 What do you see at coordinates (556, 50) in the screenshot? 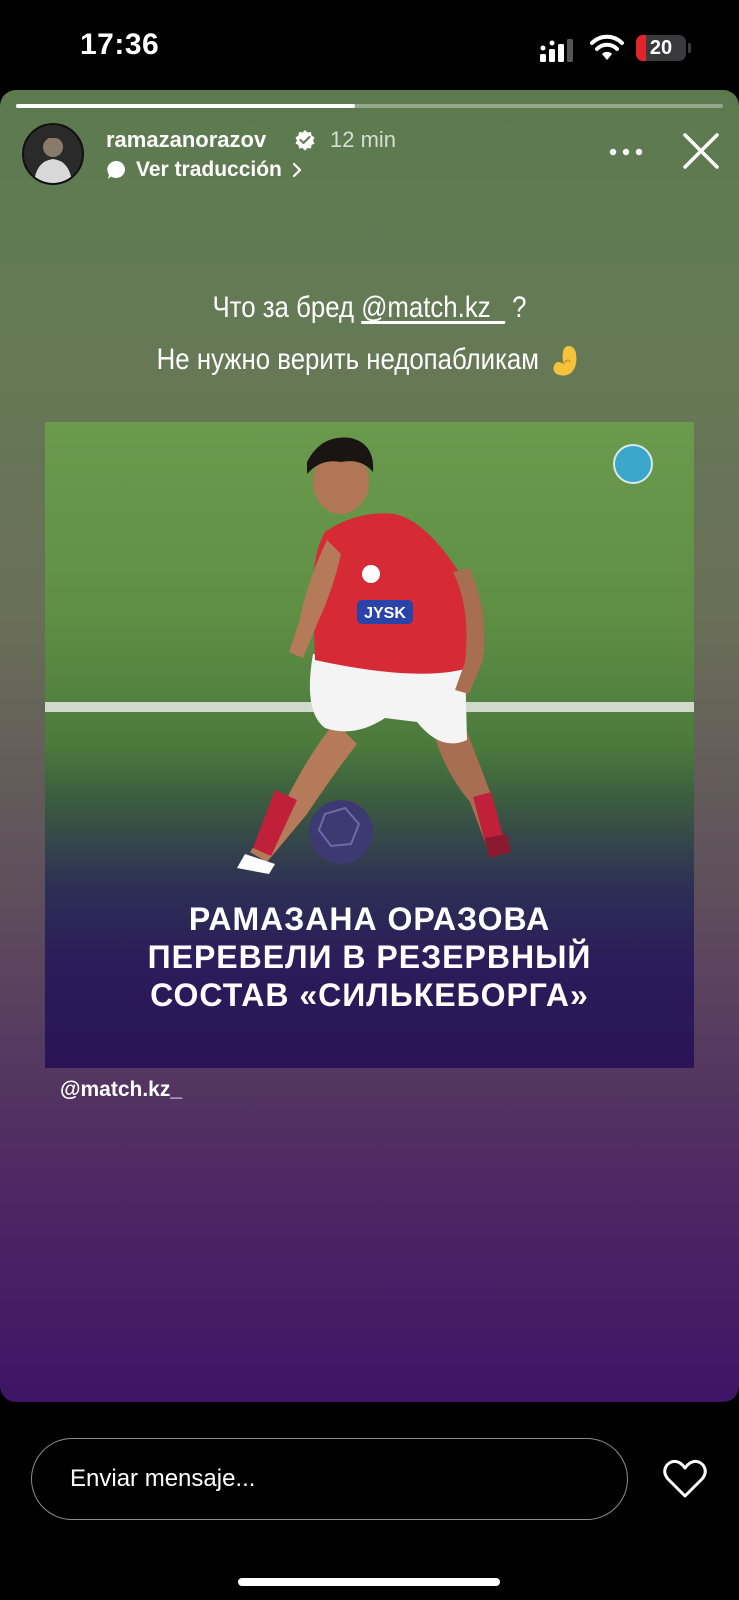
I see `cellular-signal-icon` at bounding box center [556, 50].